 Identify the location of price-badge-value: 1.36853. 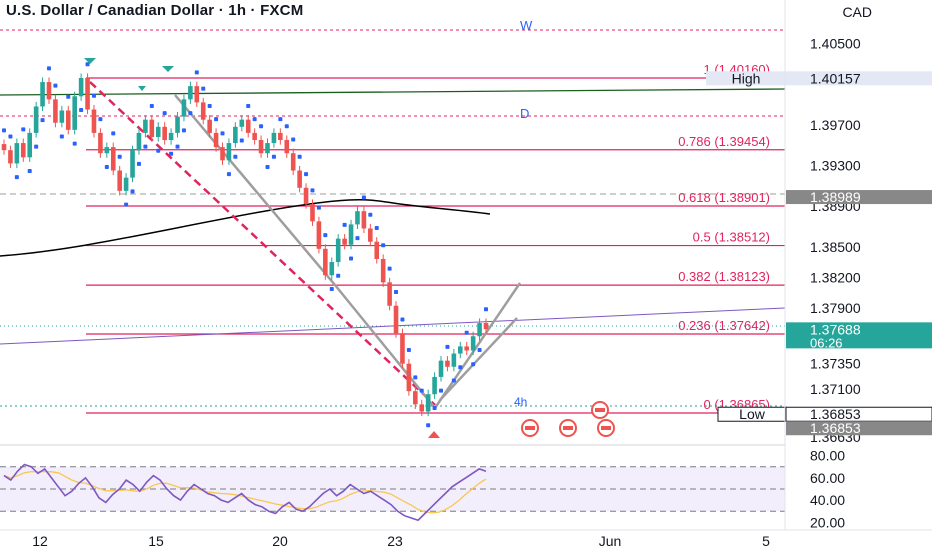
(835, 428).